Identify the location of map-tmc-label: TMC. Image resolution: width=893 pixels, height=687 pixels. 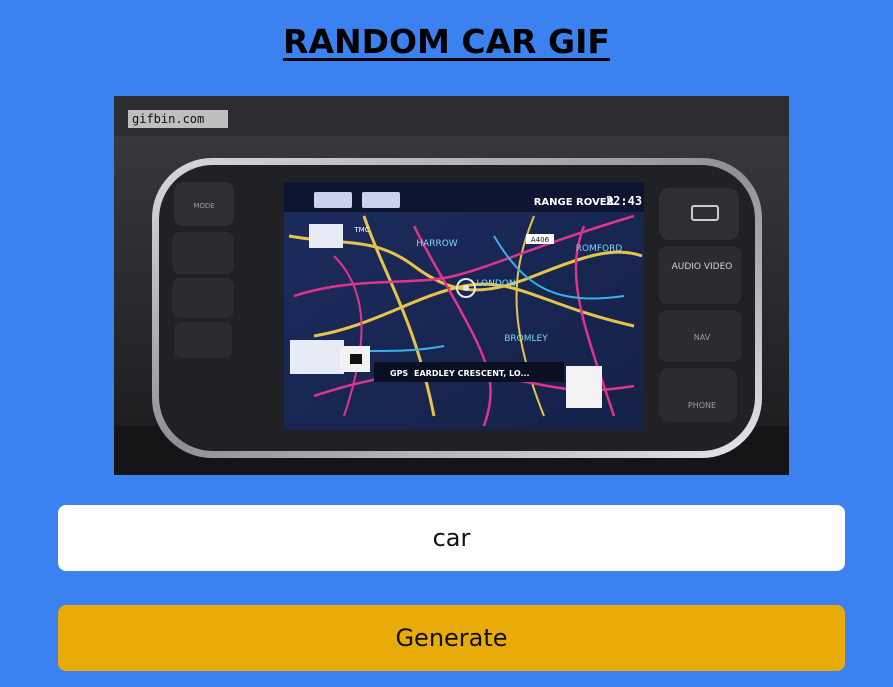
(361, 230).